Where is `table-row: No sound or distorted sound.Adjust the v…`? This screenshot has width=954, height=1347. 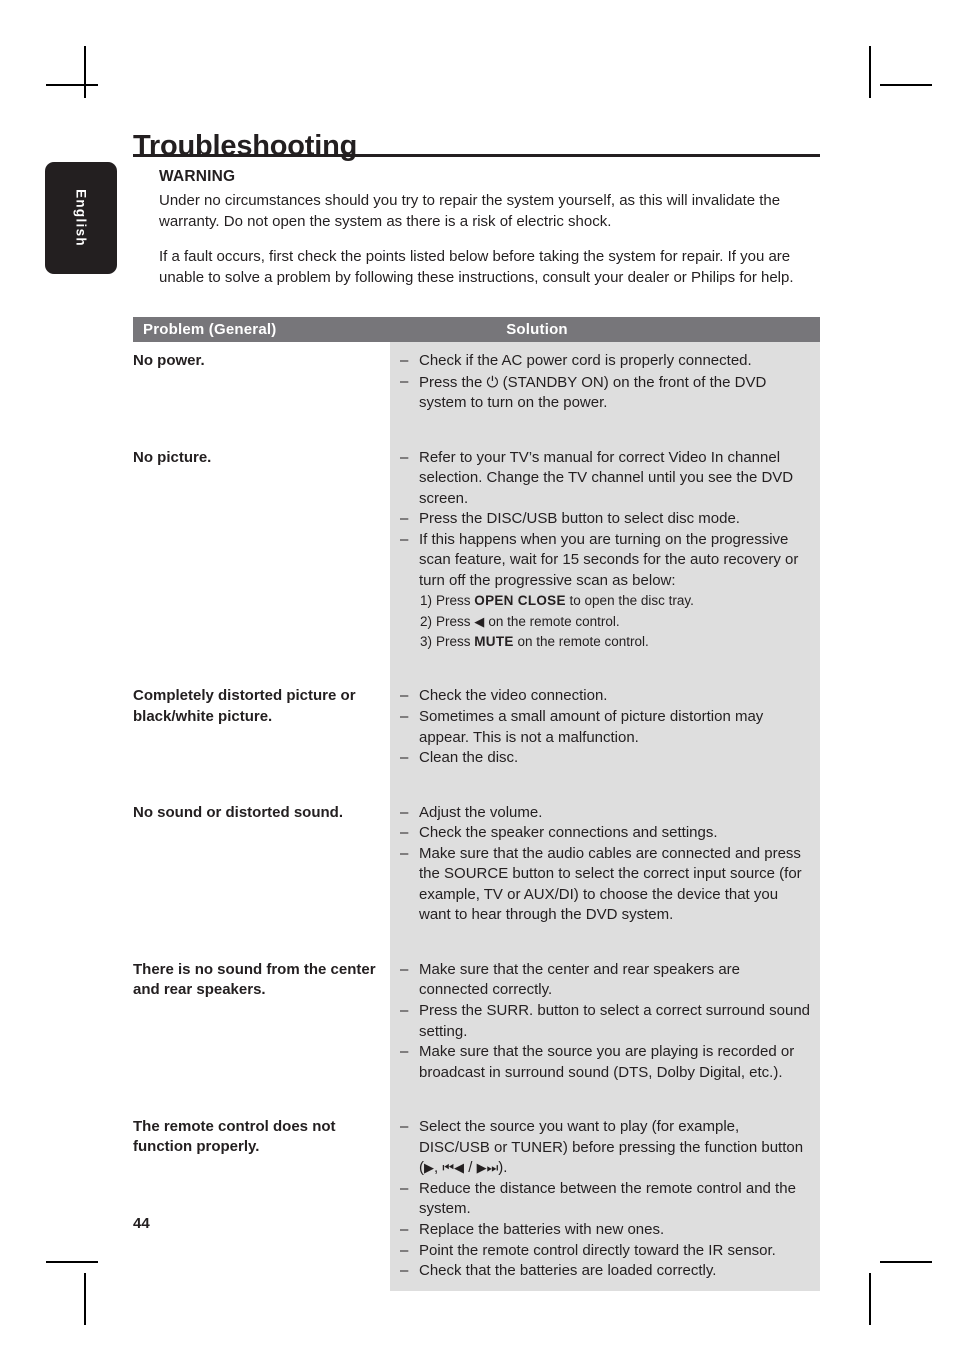
table-row: No sound or distorted sound.Adjust the v… is located at coordinates (476, 864).